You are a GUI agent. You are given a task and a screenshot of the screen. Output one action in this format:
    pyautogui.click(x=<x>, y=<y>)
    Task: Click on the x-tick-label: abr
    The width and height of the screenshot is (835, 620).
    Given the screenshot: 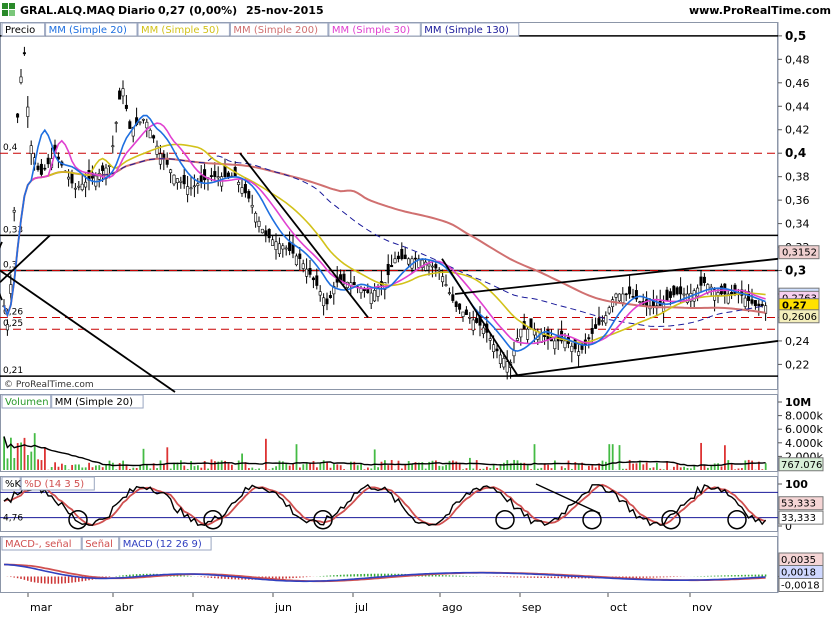 What is the action you would take?
    pyautogui.click(x=124, y=607)
    